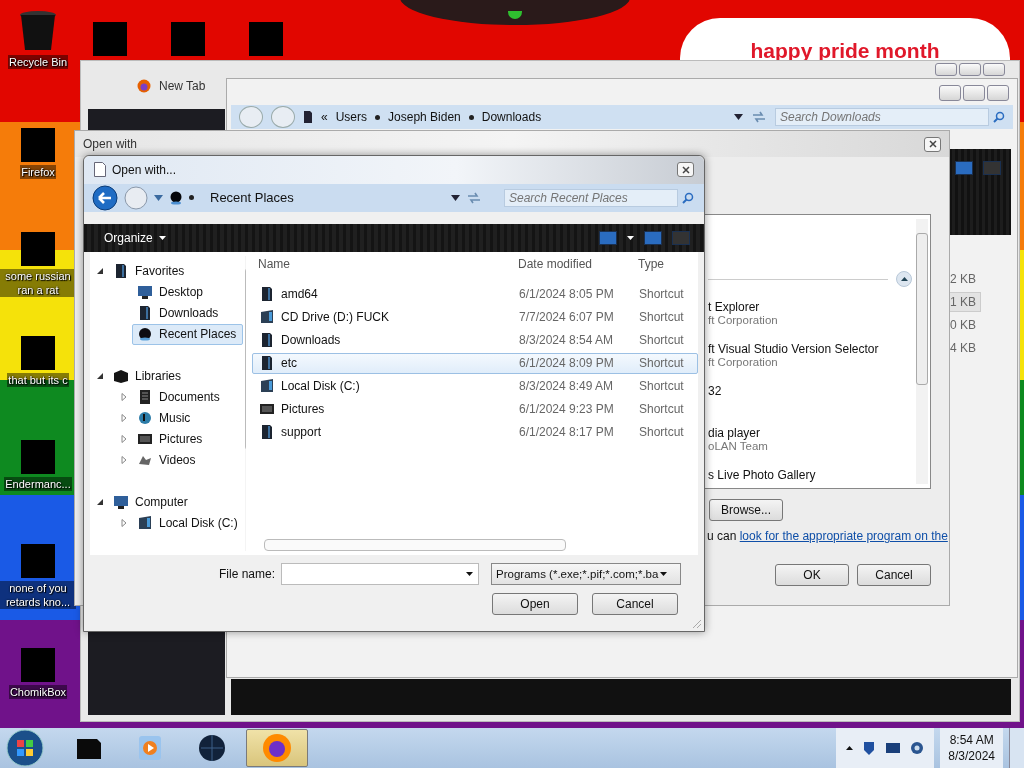  What do you see at coordinates (385, 263) in the screenshot?
I see `column-header: Name` at bounding box center [385, 263].